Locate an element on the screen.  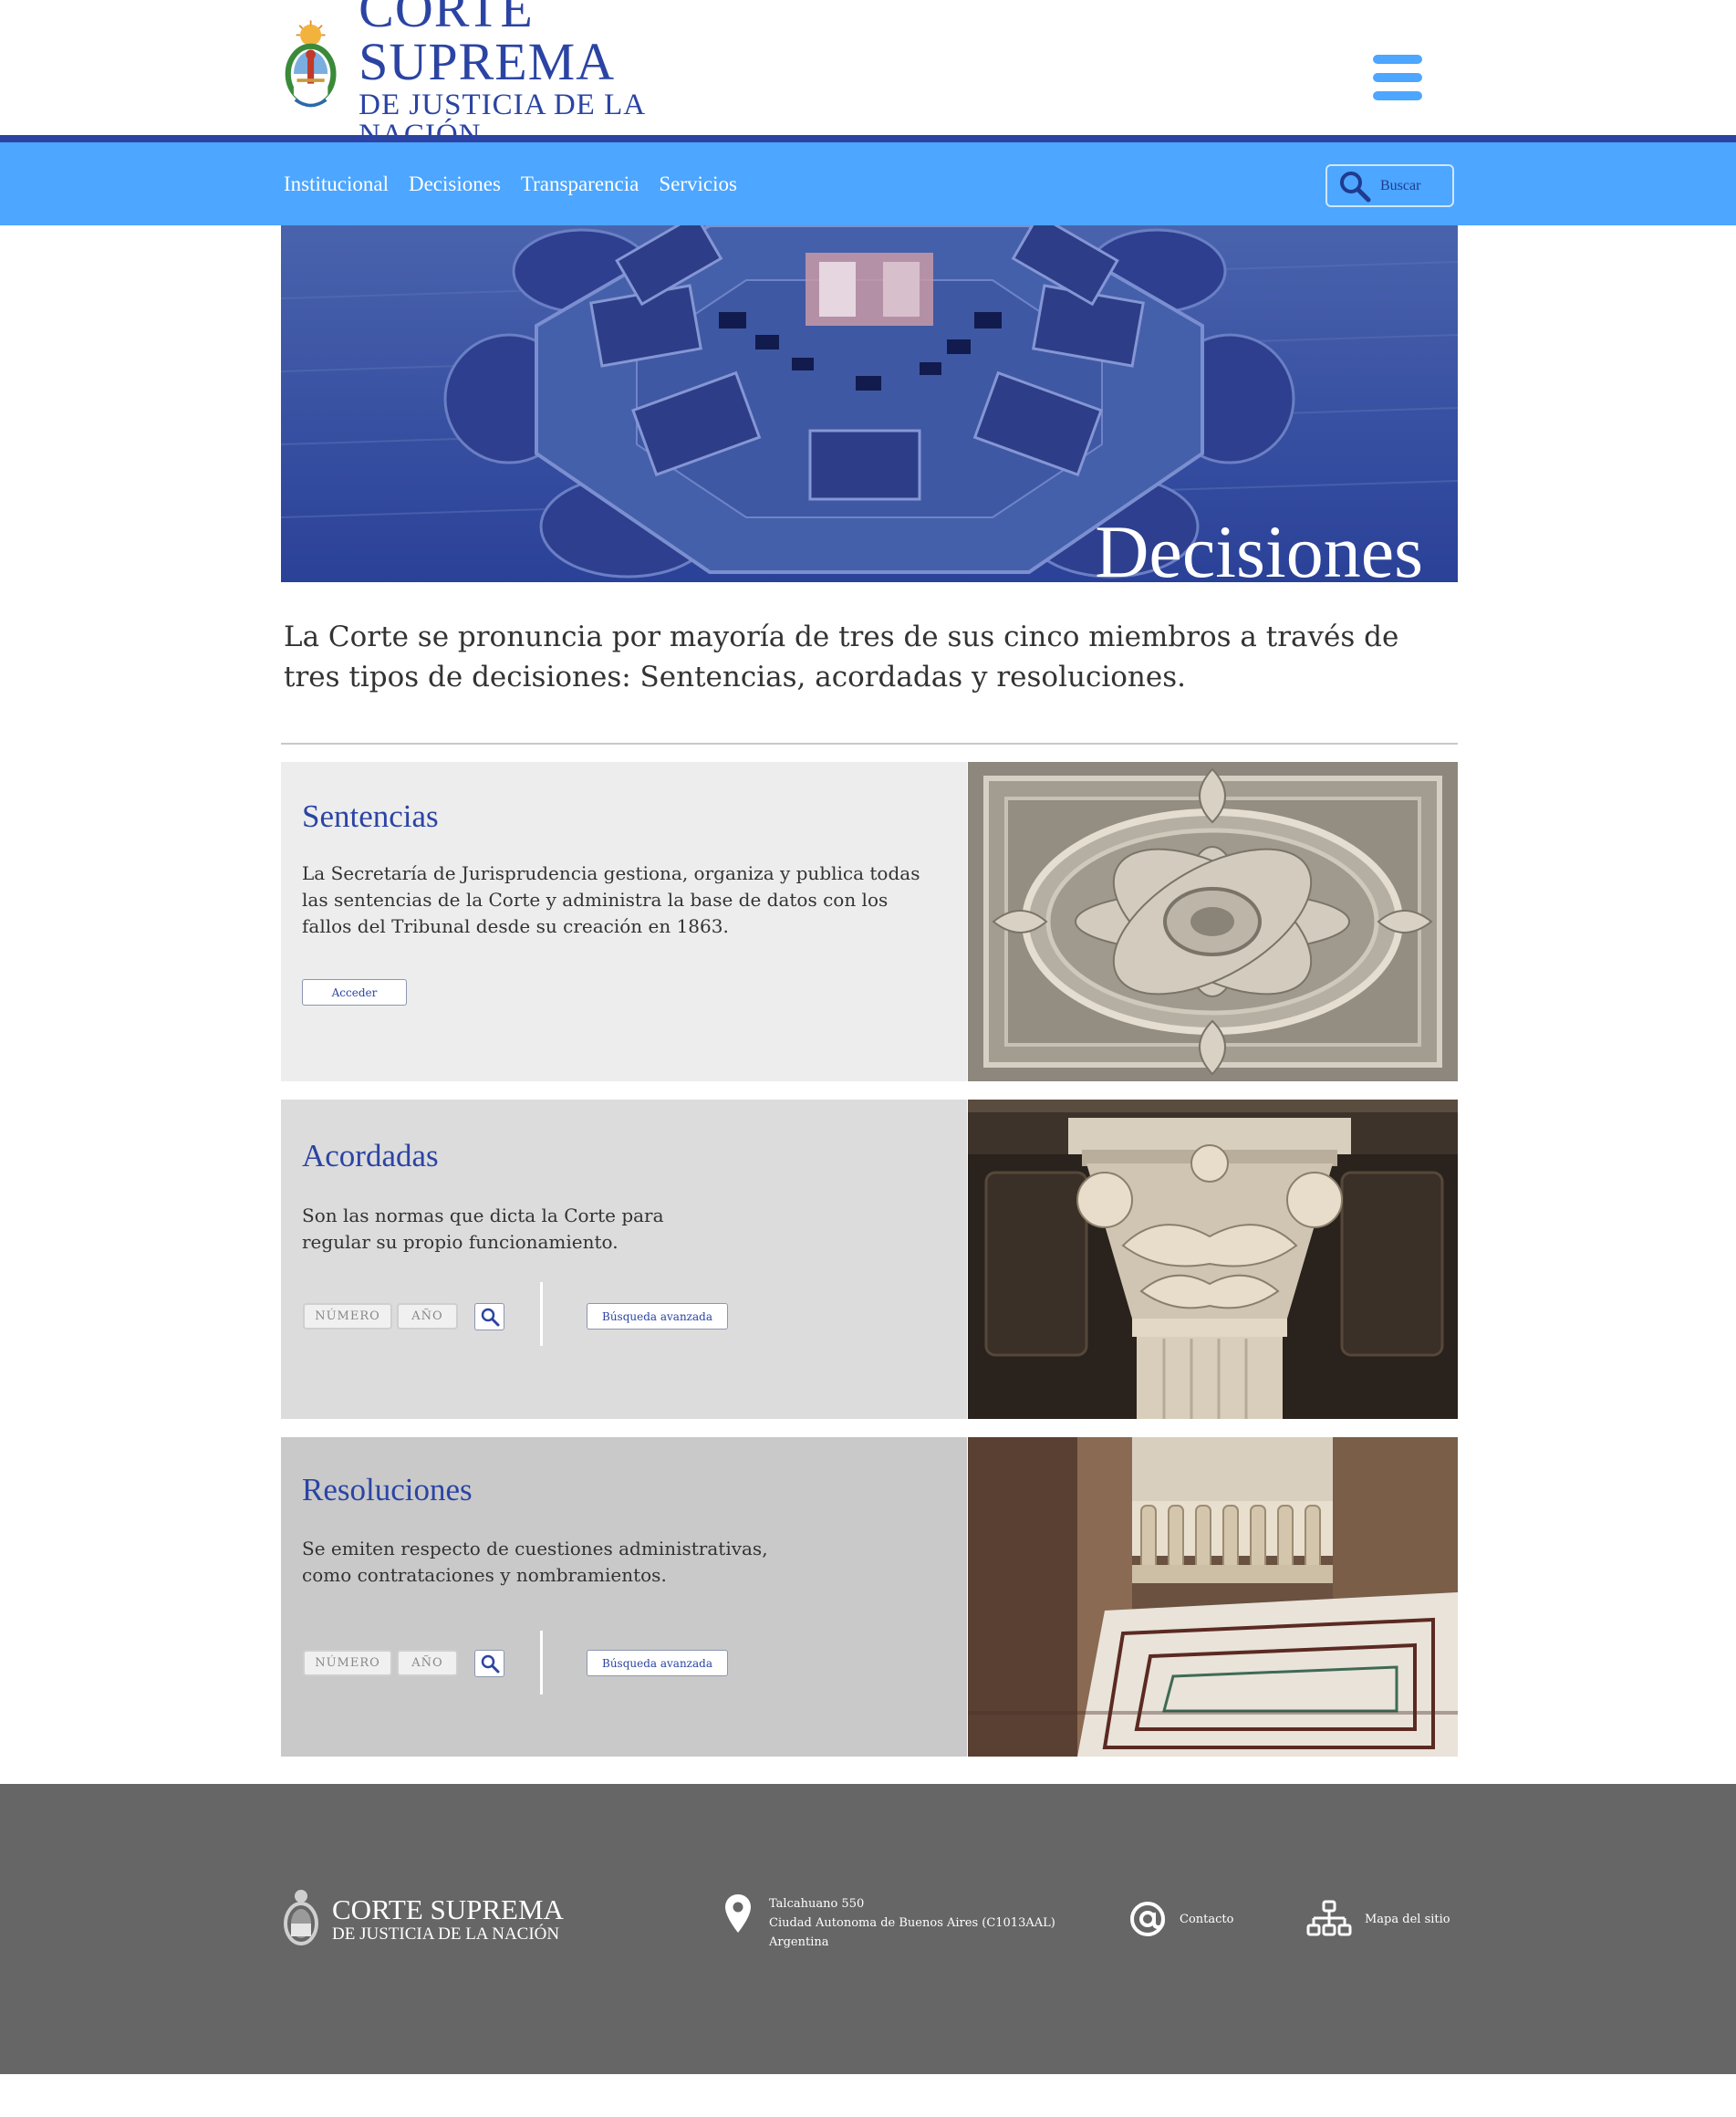
hero-banner: Decisiones is located at coordinates (869, 403).